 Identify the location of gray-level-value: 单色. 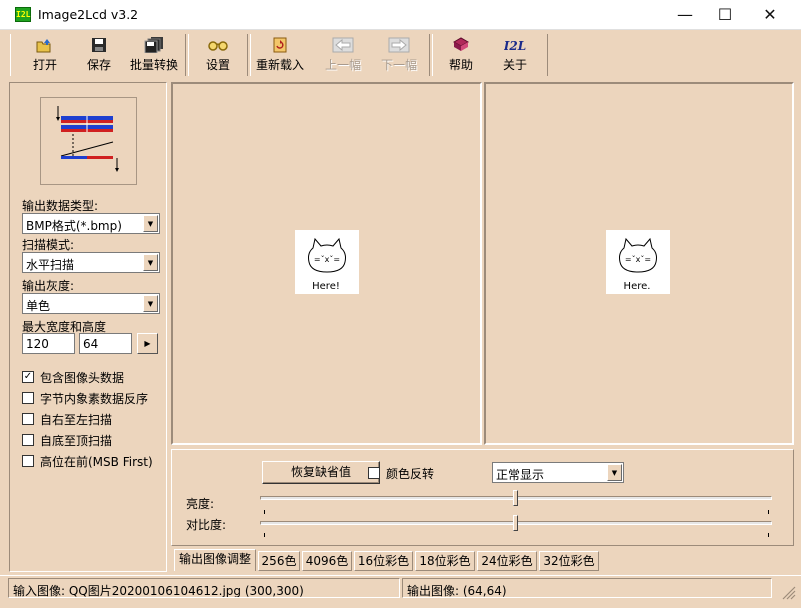
(38, 306).